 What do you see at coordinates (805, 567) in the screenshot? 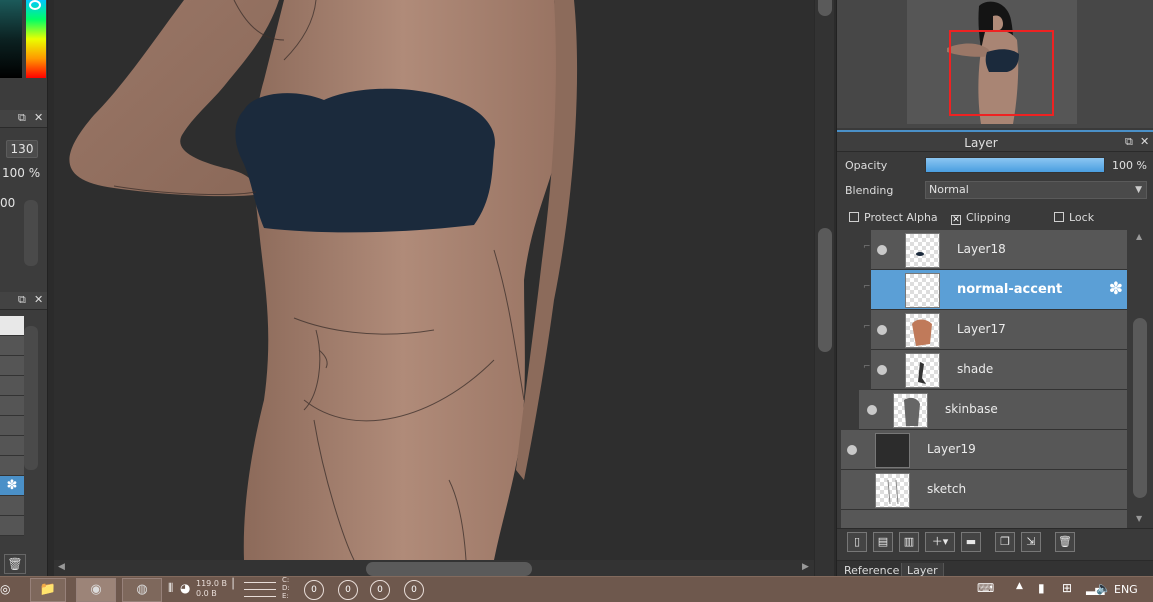
I see `scroll-right-icon: ▶` at bounding box center [805, 567].